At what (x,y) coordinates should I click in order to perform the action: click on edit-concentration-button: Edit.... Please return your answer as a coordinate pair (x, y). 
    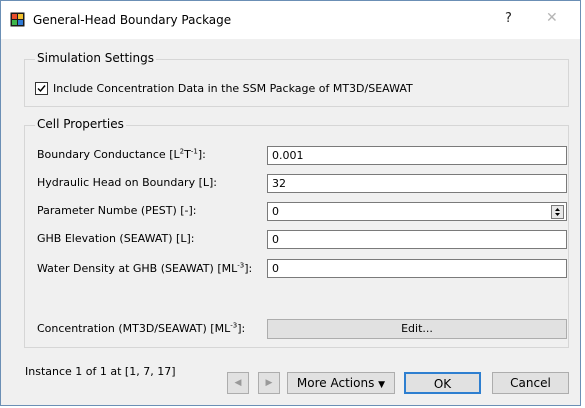
    Looking at the image, I should click on (417, 329).